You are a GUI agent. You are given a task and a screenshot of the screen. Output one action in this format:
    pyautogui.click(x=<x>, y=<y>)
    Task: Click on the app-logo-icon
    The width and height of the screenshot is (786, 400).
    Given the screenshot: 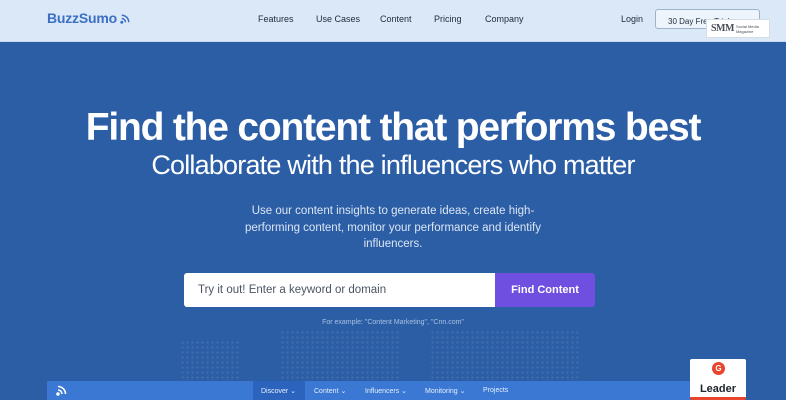 What is the action you would take?
    pyautogui.click(x=61, y=390)
    